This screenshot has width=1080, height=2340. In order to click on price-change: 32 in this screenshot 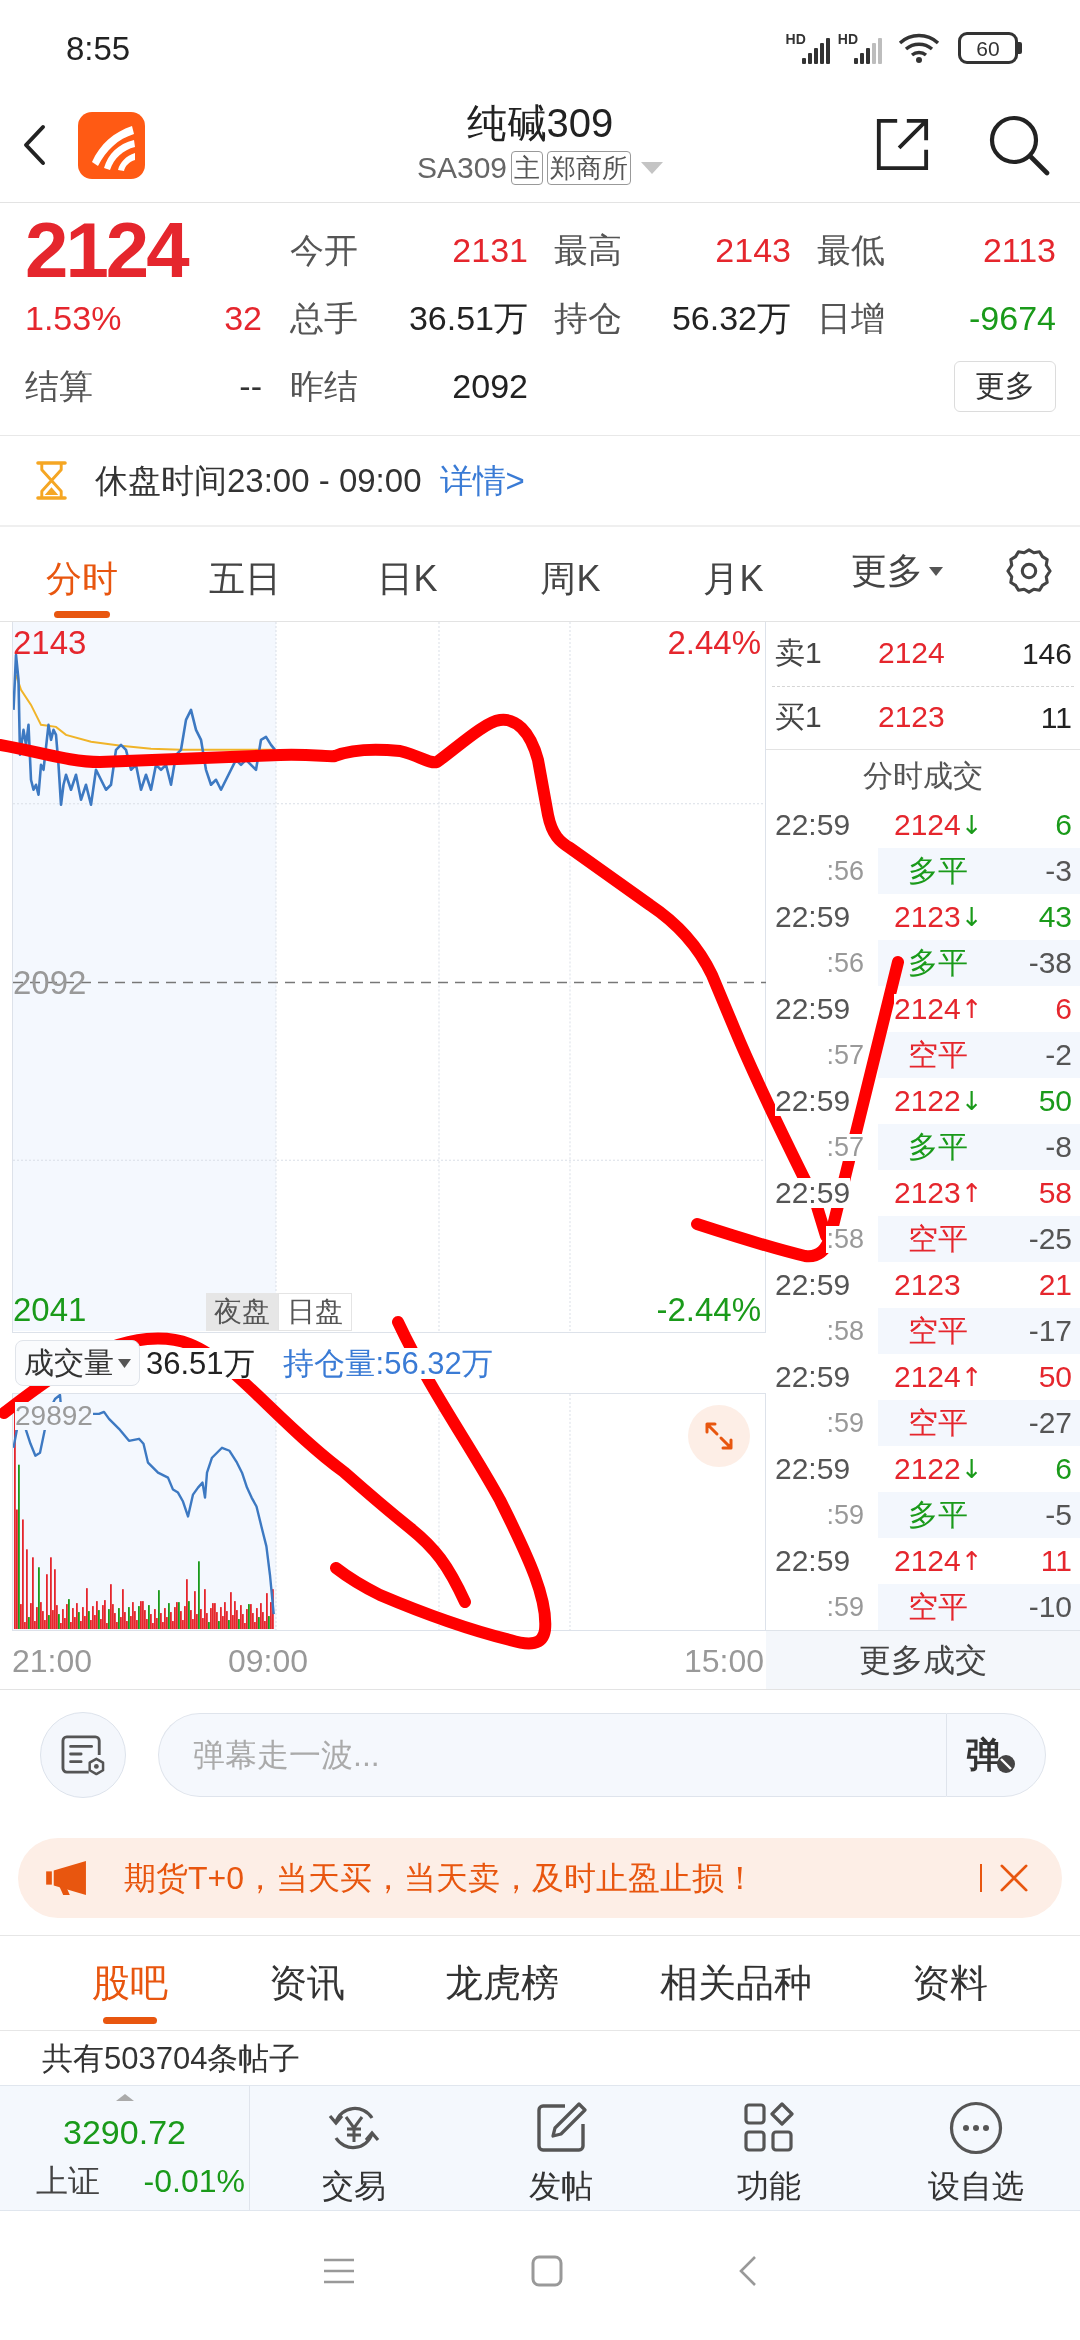, I will do `click(243, 318)`.